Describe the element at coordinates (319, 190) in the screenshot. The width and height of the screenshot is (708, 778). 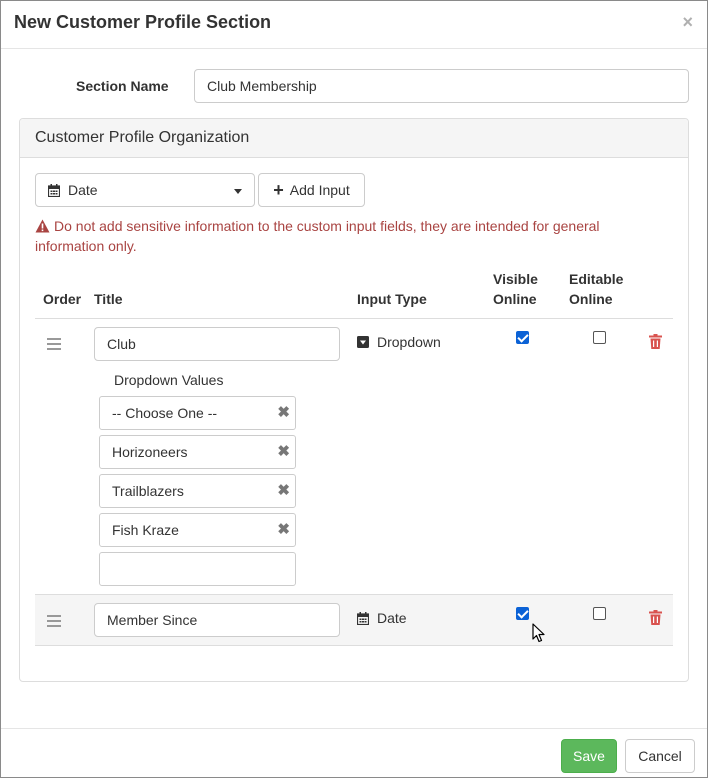
I see `add-input-label: Add Input` at that location.